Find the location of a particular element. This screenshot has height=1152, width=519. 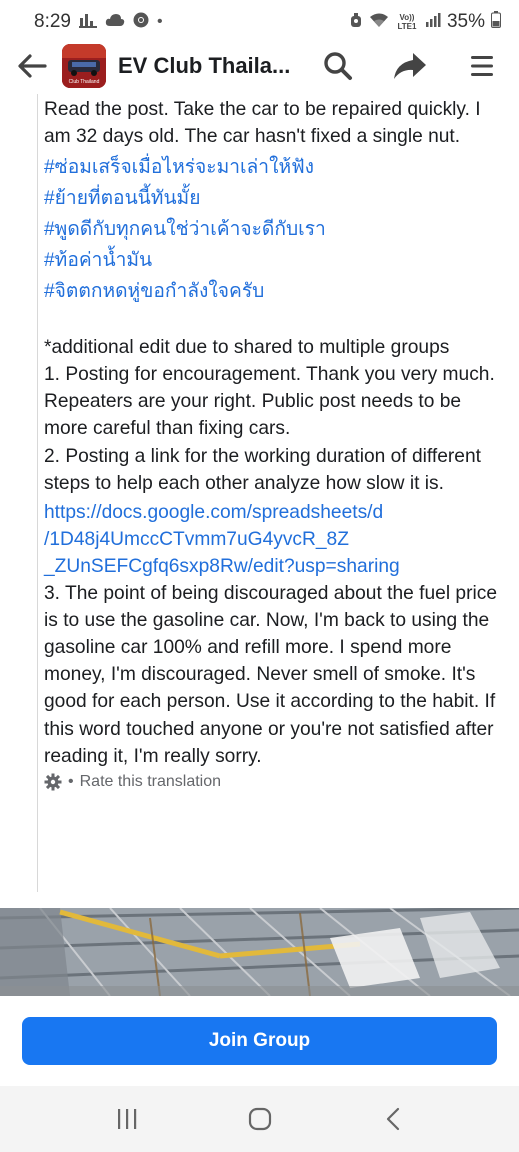

battery-percent: 35% is located at coordinates (465, 21).